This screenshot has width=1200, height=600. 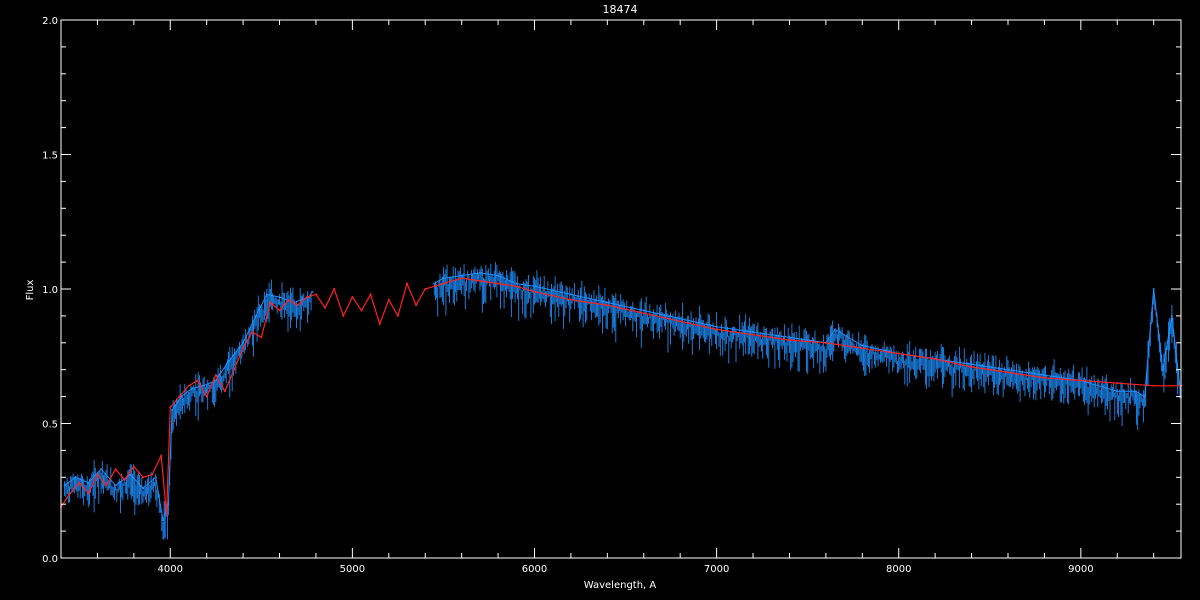 What do you see at coordinates (620, 9) in the screenshot?
I see `chart-title: 18474` at bounding box center [620, 9].